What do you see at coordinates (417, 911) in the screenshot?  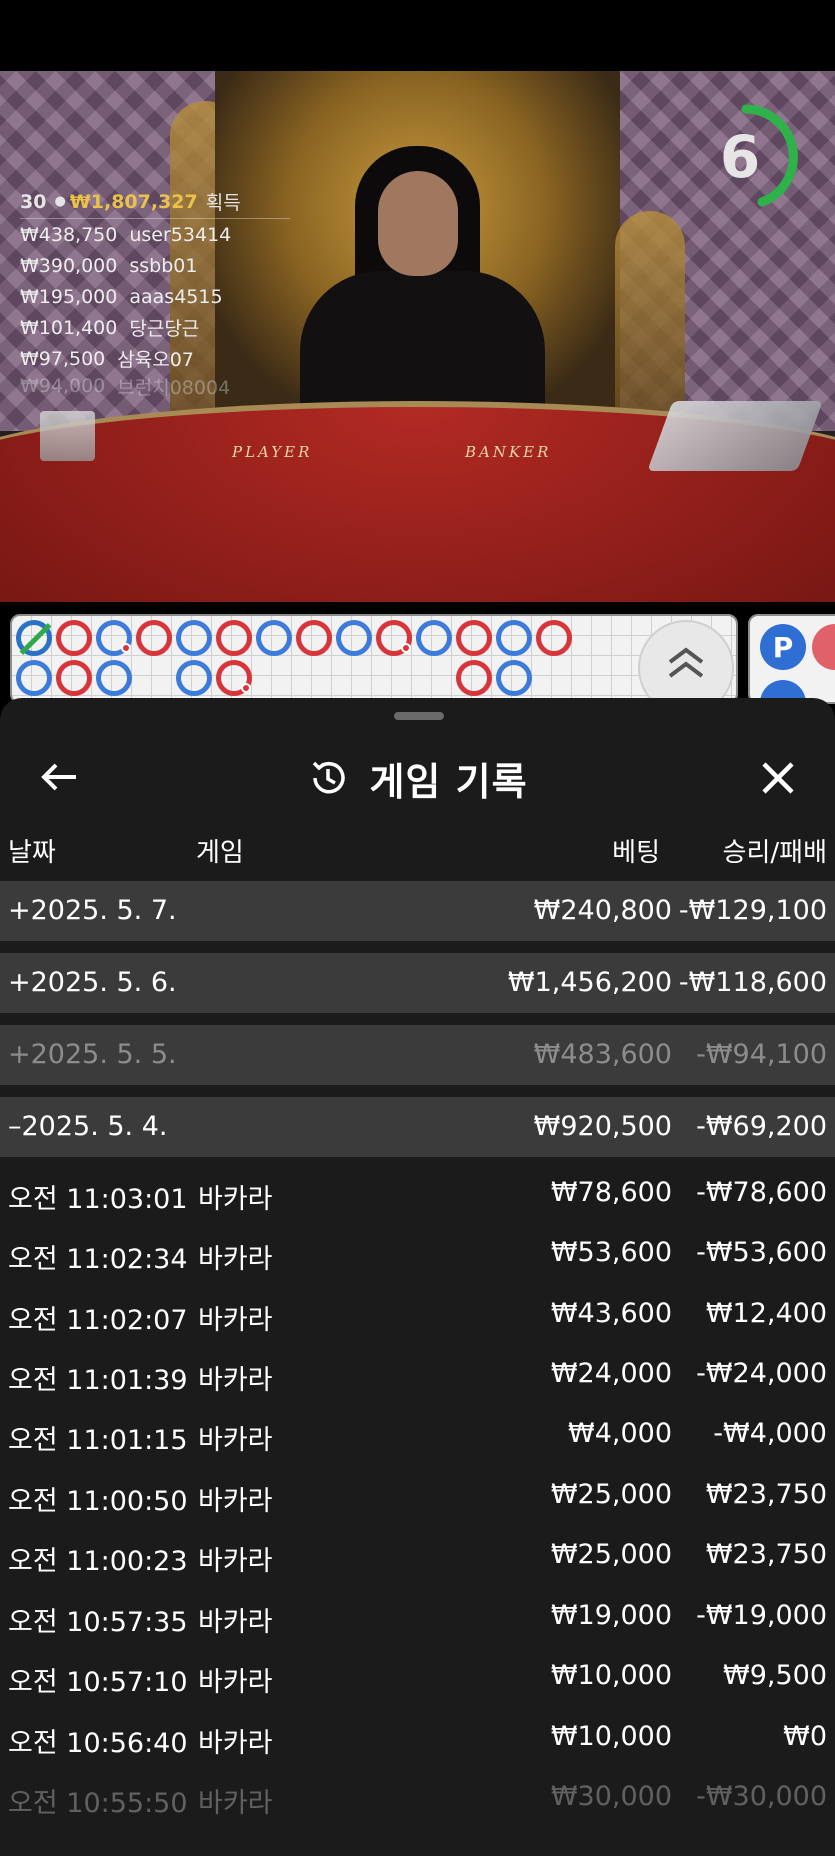 I see `day-row: +2025. 5. 7. ₩240,800 -₩129,100` at bounding box center [417, 911].